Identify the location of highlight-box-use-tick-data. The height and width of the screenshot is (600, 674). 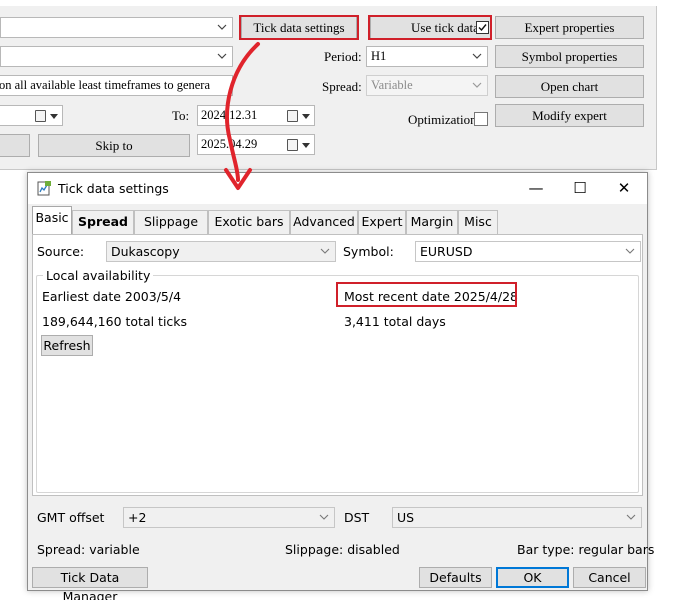
(430, 27).